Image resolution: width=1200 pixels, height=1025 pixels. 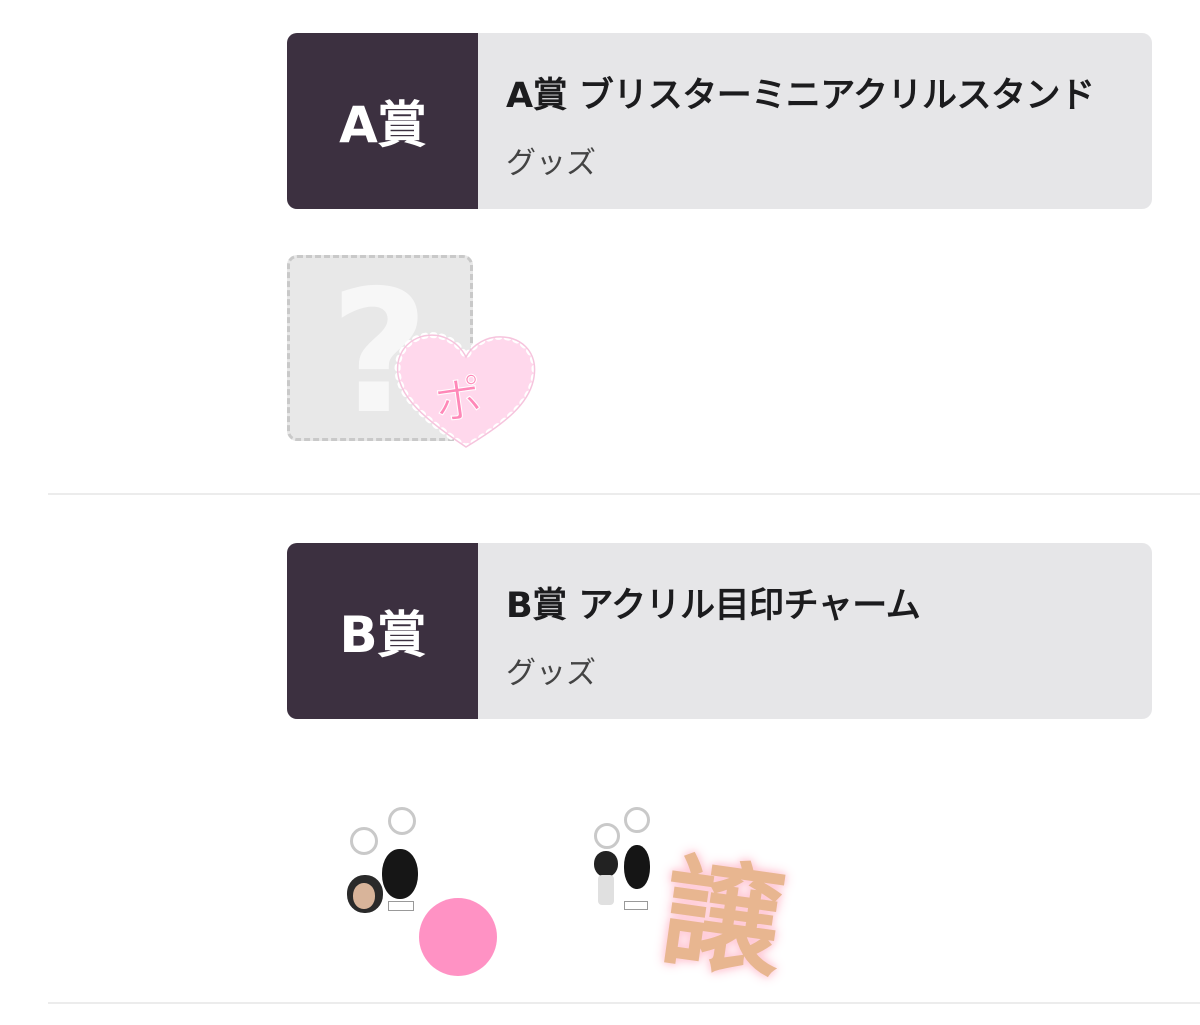 I want to click on prize-badge-a: A賞, so click(x=382, y=121).